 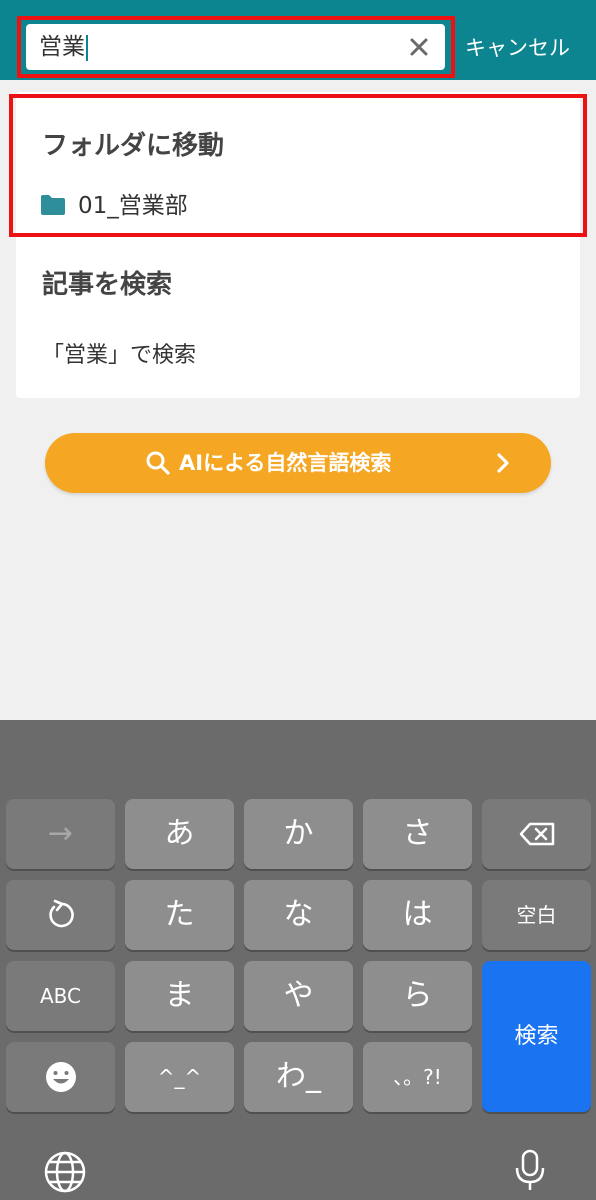 I want to click on abc-key: ABC, so click(x=60, y=996).